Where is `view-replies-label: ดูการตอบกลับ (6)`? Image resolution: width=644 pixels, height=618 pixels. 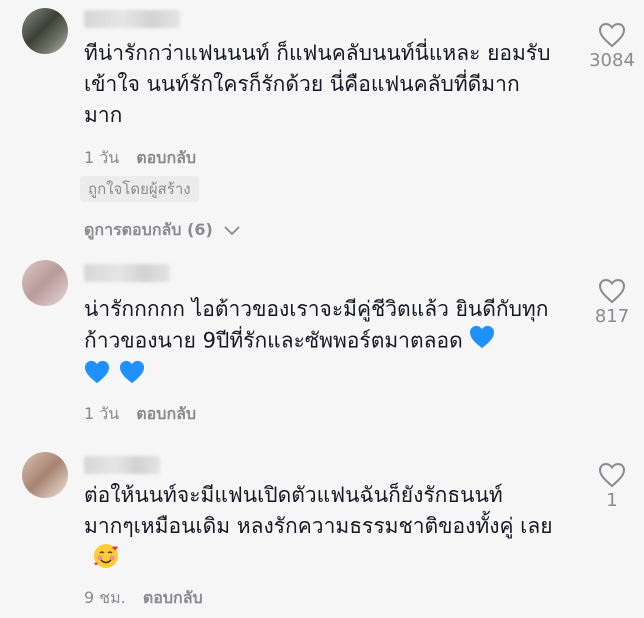 view-replies-label: ดูการตอบกลับ (6) is located at coordinates (148, 229).